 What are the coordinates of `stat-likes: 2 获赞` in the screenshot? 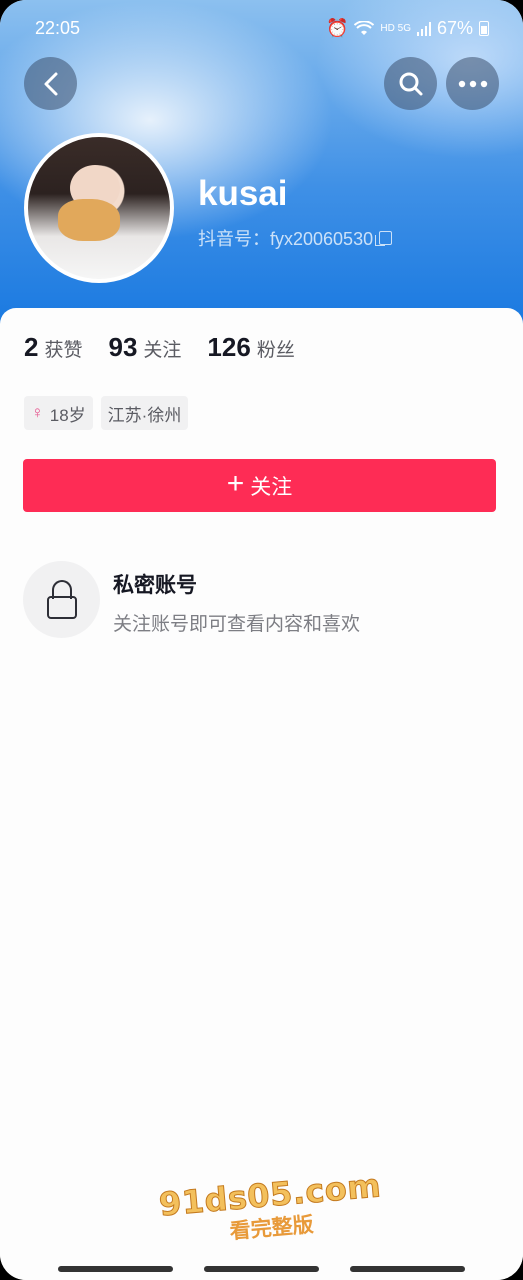 It's located at (53, 347).